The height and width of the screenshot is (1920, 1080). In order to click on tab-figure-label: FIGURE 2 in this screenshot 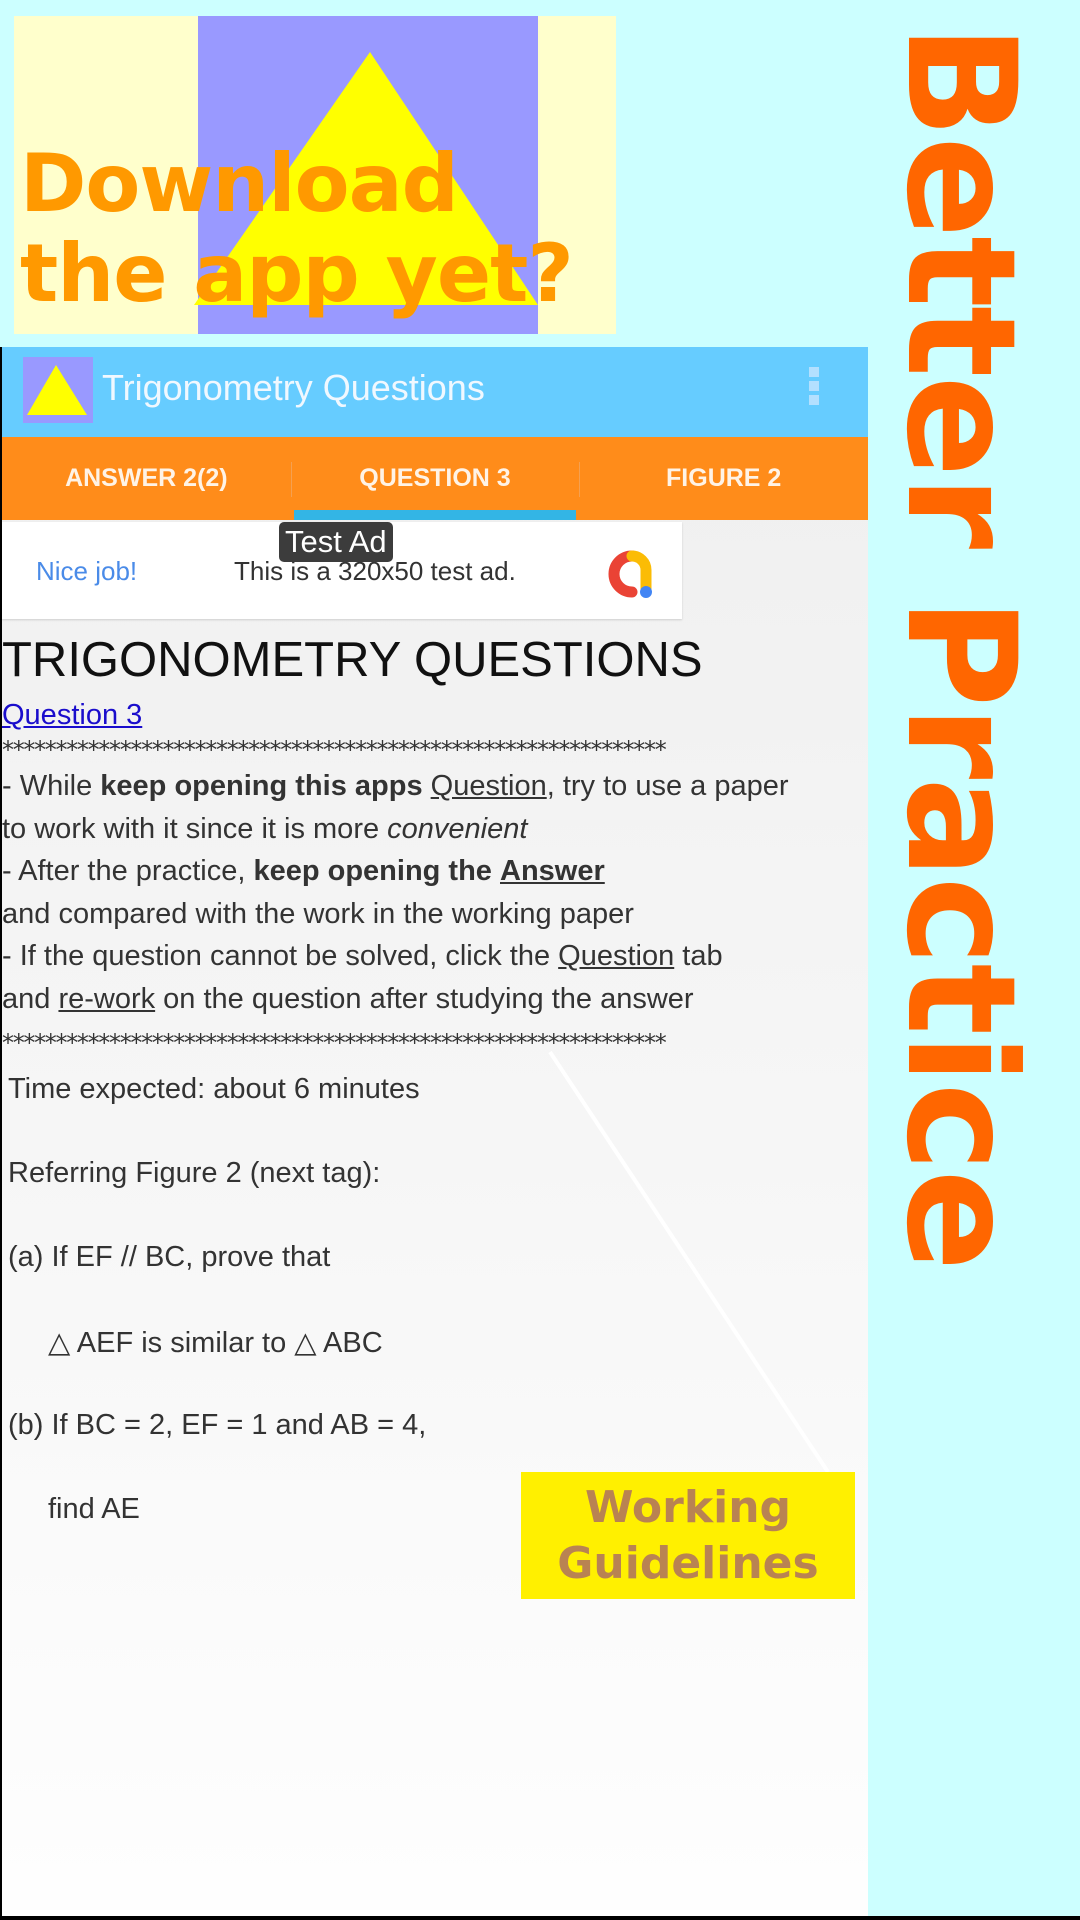, I will do `click(724, 478)`.